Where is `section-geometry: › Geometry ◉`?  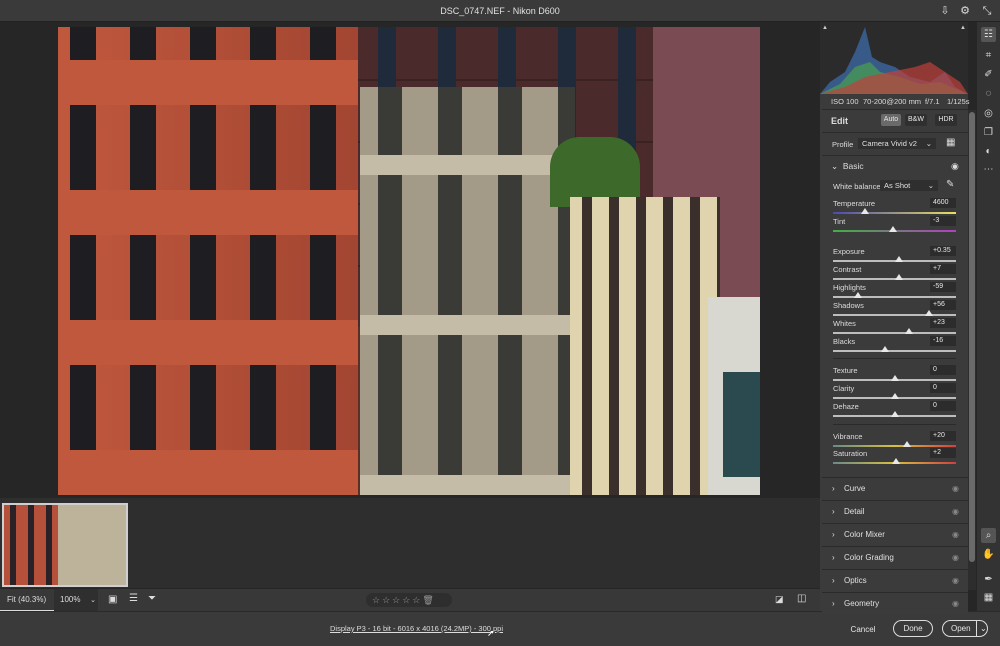
section-geometry: › Geometry ◉ is located at coordinates (895, 603).